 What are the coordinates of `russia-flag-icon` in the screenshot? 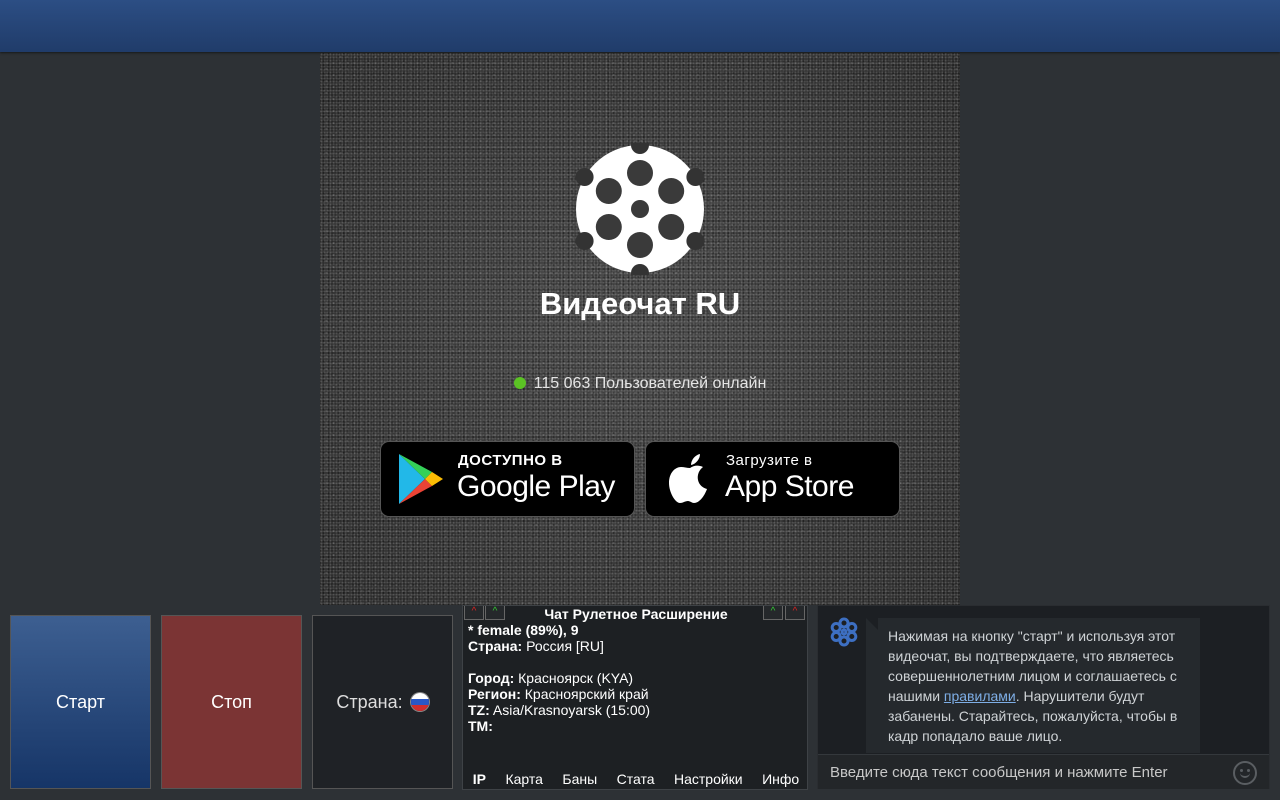 It's located at (419, 702).